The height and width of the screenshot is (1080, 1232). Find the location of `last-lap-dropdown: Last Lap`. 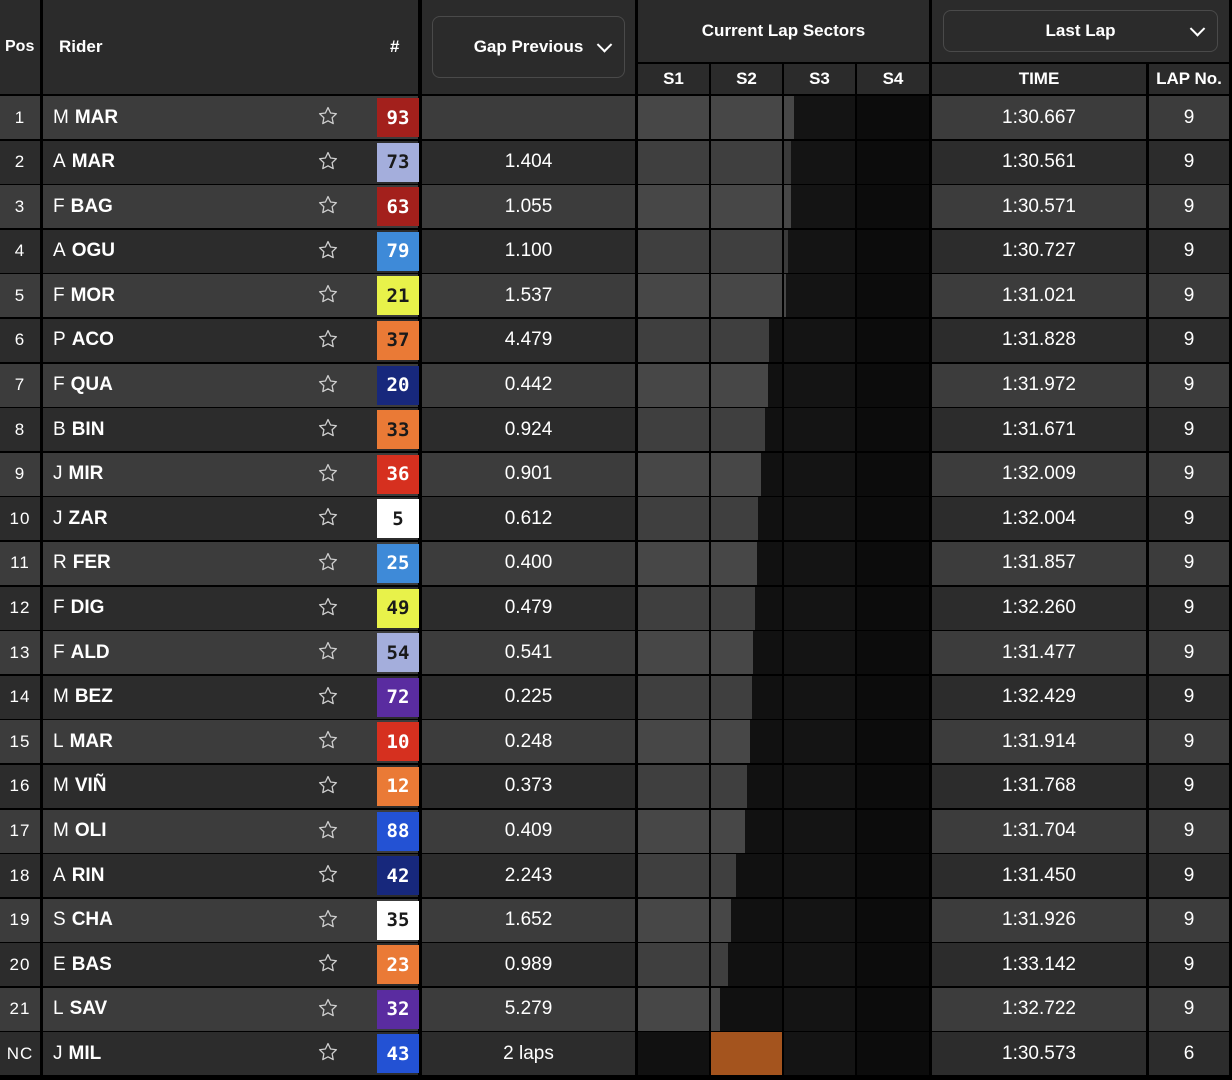

last-lap-dropdown: Last Lap is located at coordinates (1080, 31).